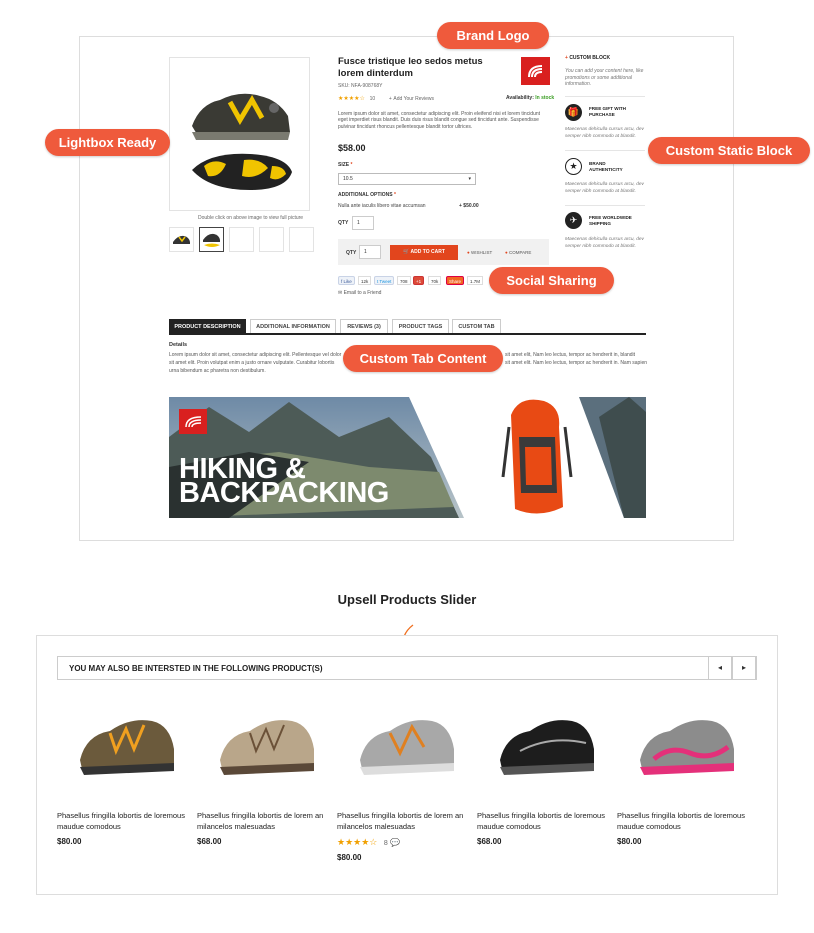 The height and width of the screenshot is (933, 814). What do you see at coordinates (370, 252) in the screenshot?
I see `cart-qty-input: 1` at bounding box center [370, 252].